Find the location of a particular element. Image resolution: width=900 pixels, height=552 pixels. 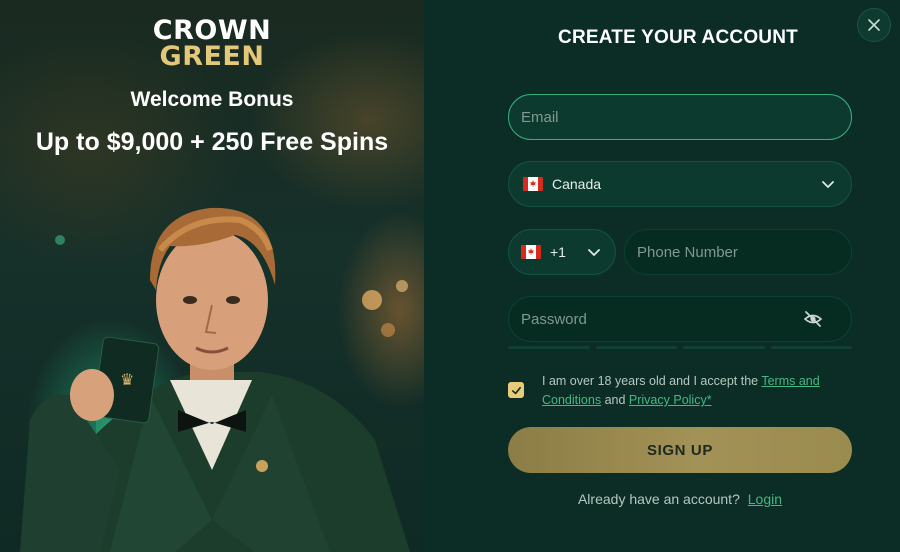

email-field is located at coordinates (680, 117).